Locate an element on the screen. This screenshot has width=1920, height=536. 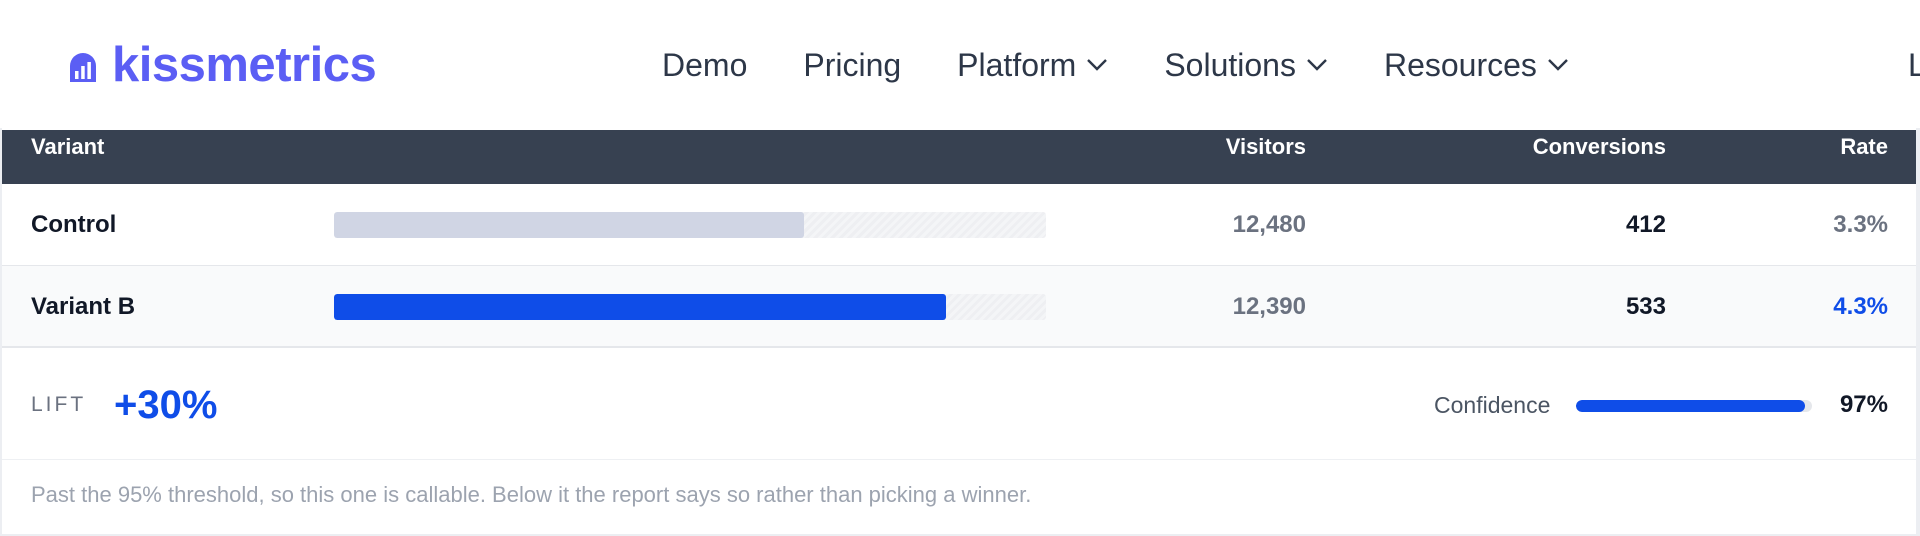
brand-logo: kissmetrics is located at coordinates (219, 65).